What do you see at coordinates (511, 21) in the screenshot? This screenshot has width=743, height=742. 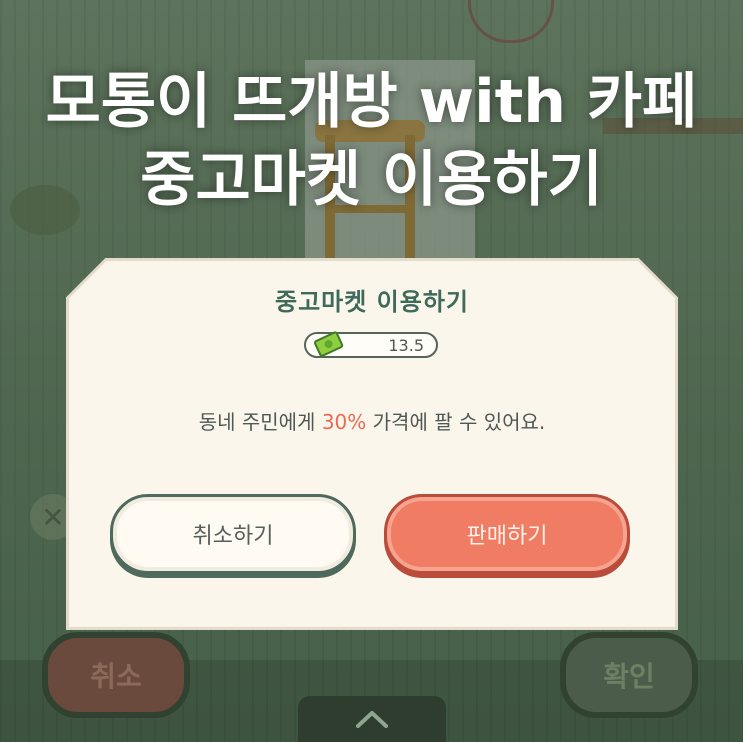 I see `background-heart-decoration` at bounding box center [511, 21].